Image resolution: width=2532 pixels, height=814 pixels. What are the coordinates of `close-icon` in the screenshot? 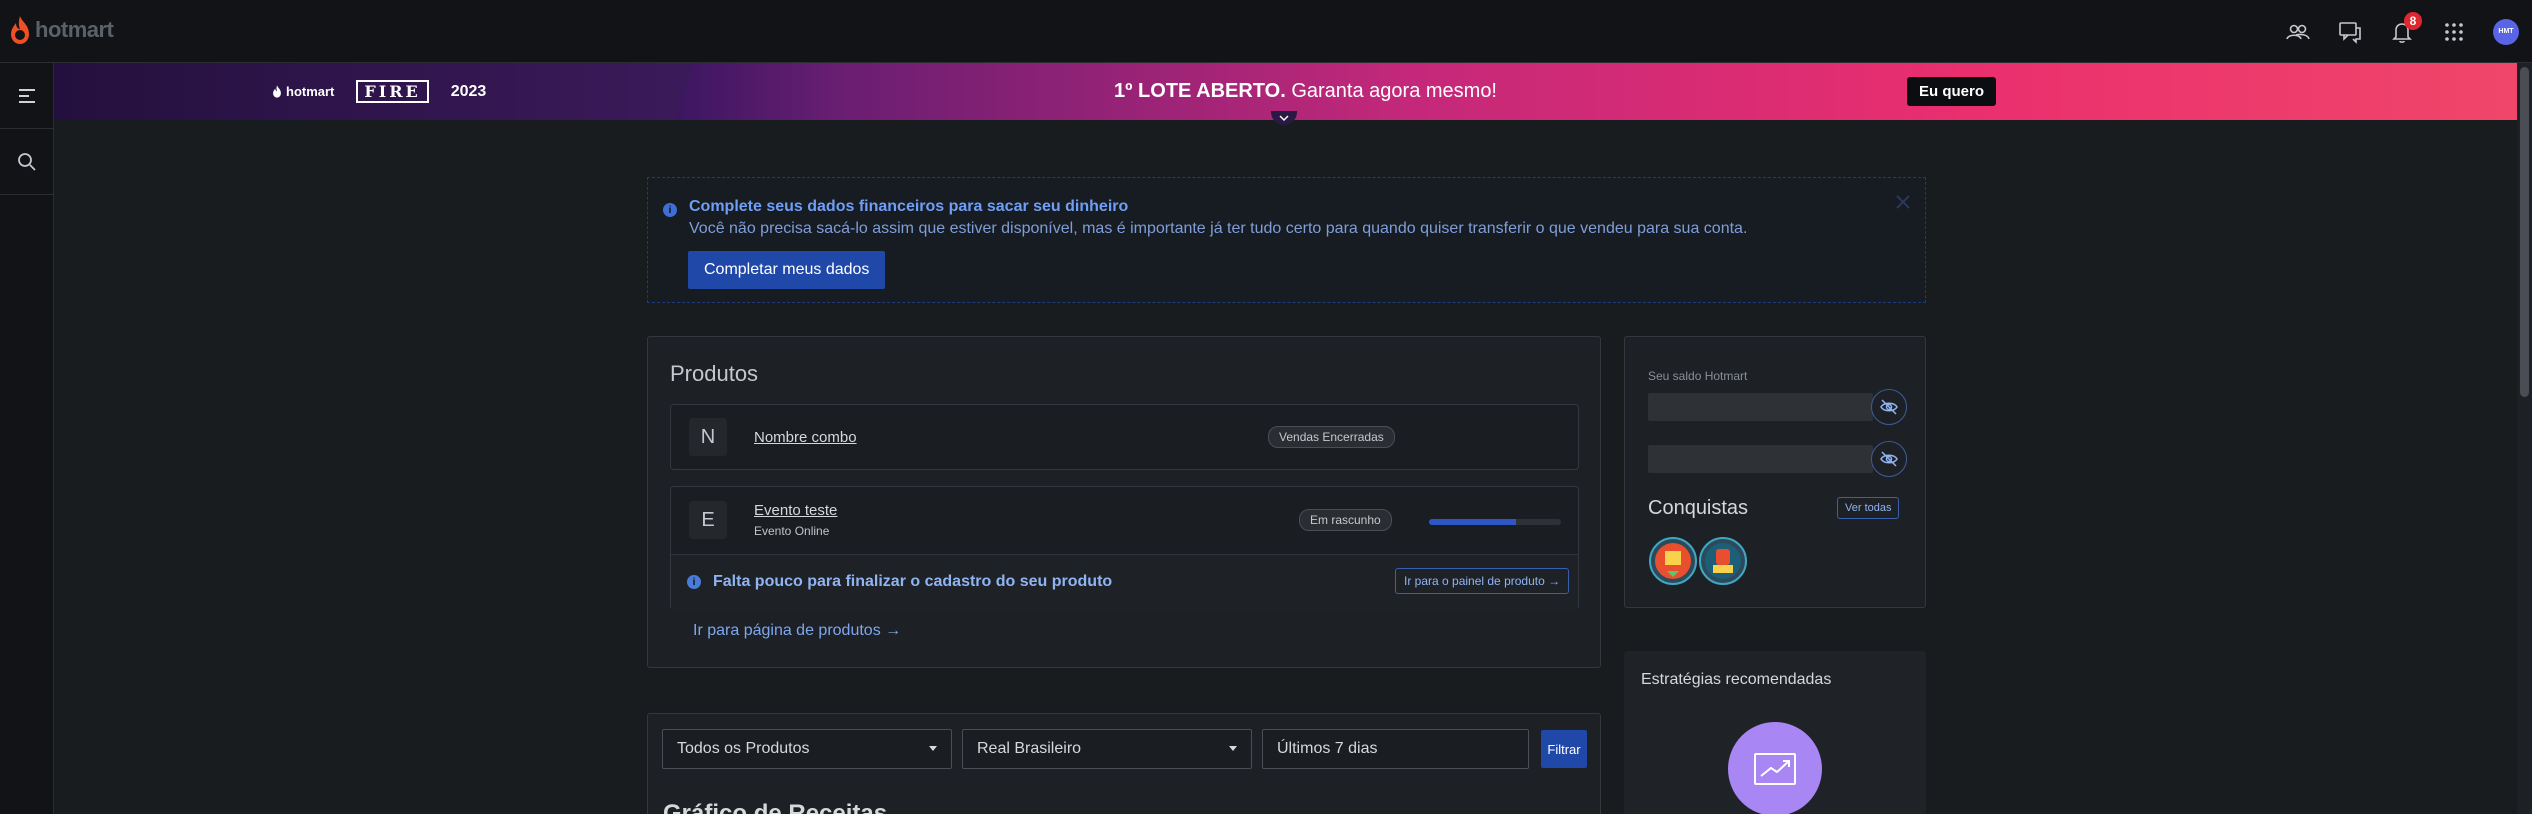 It's located at (1903, 202).